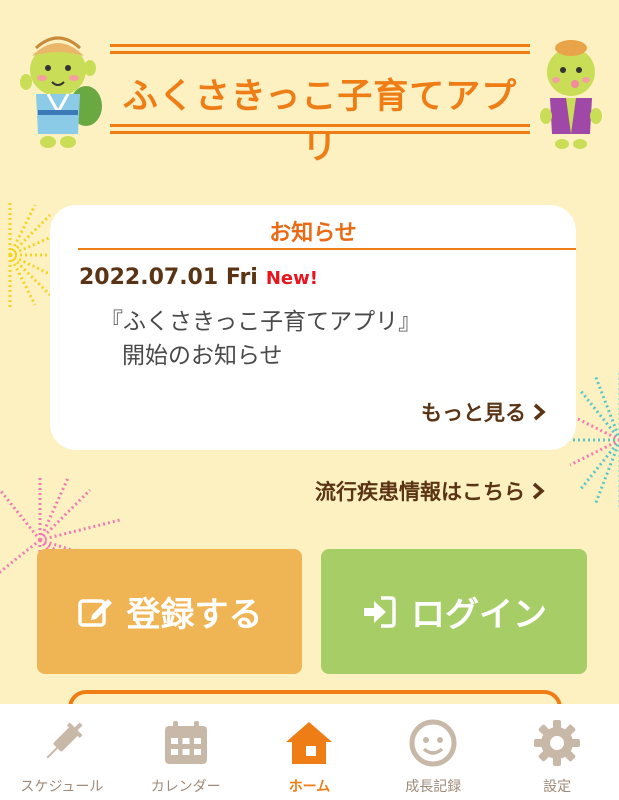  I want to click on nav-label-growth-record: 成長記録, so click(433, 787).